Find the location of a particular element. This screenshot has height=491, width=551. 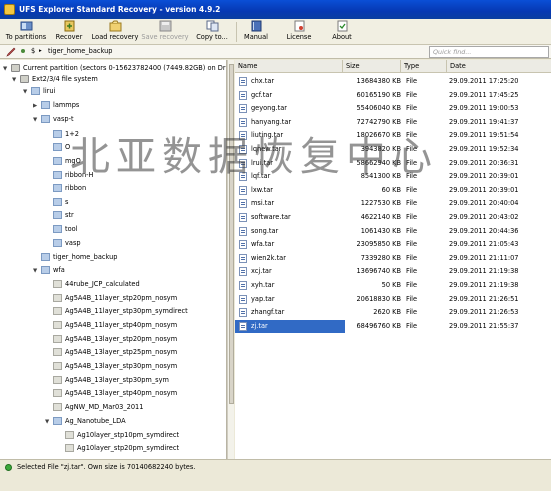

recover-button: Recover is located at coordinates (69, 32).